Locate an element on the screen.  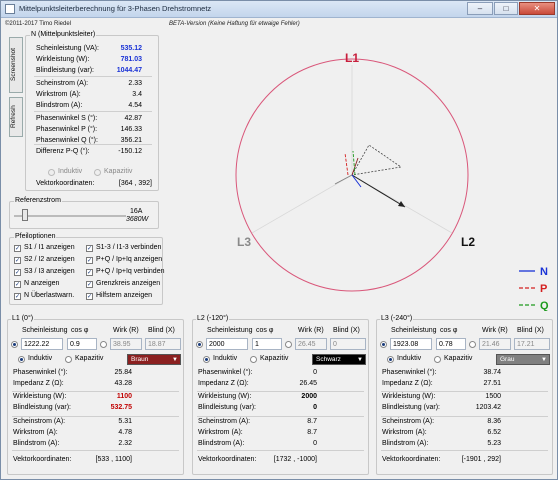
color-select: Schwarz ▼ is located at coordinates (339, 359).